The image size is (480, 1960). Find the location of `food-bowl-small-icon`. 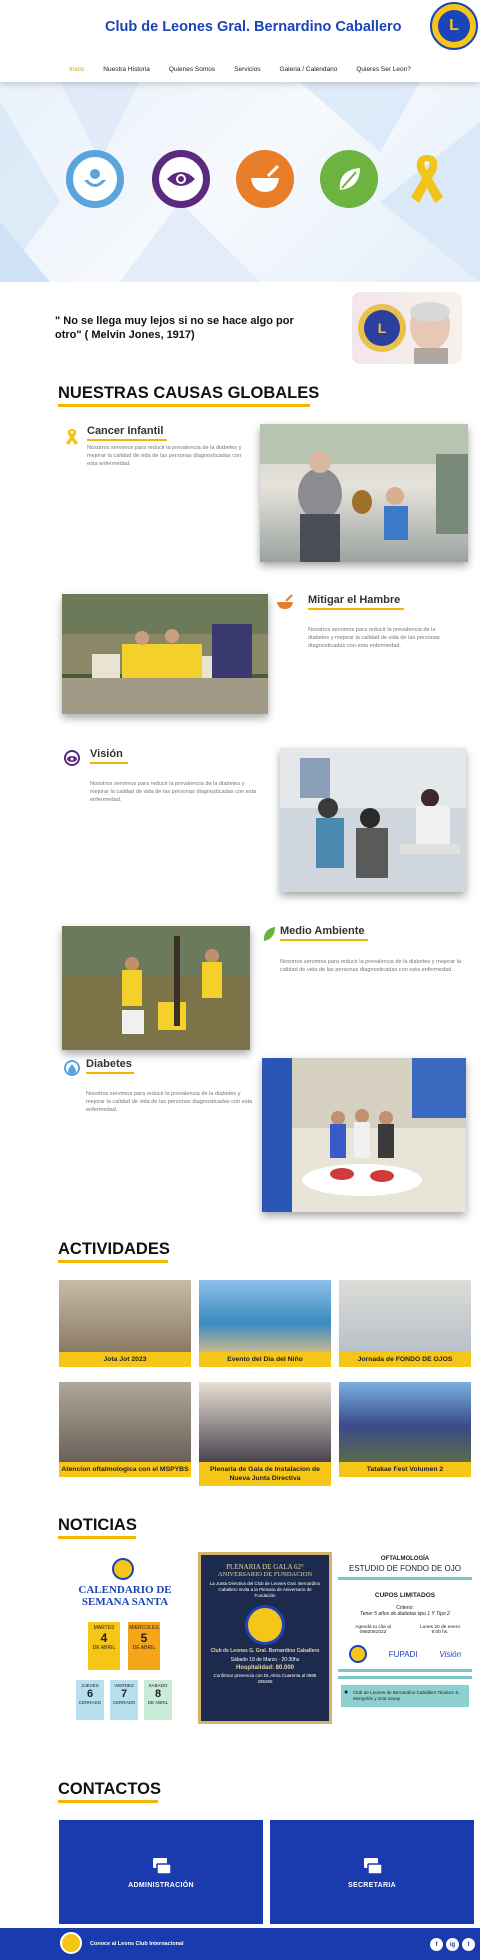

food-bowl-small-icon is located at coordinates (284, 602).